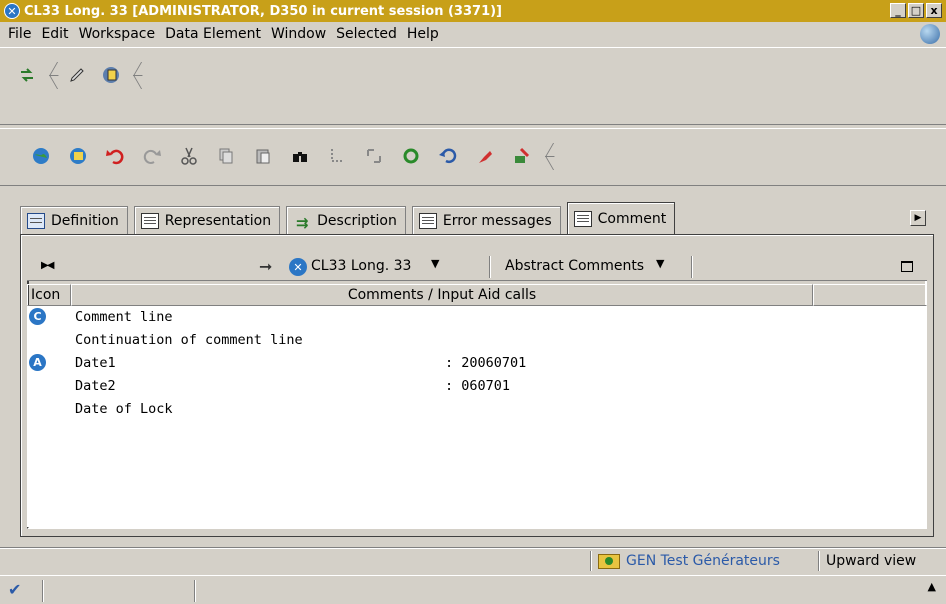 Image resolution: width=946 pixels, height=604 pixels. Describe the element at coordinates (521, 156) in the screenshot. I see `tools-icon` at that location.